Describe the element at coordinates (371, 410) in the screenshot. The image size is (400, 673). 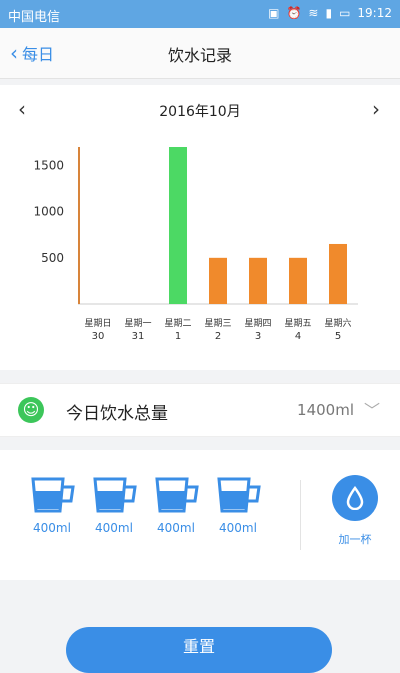
I see `chevron-down-icon: ﹀` at that location.